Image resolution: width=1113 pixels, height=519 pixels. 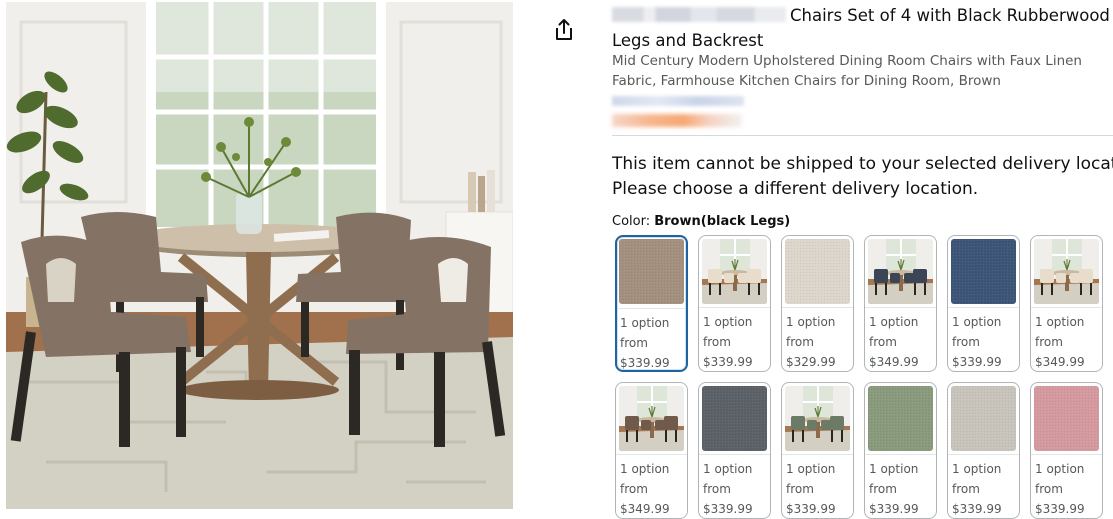 I want to click on color-swatch-option: 1 option from $329.99, so click(x=817, y=303).